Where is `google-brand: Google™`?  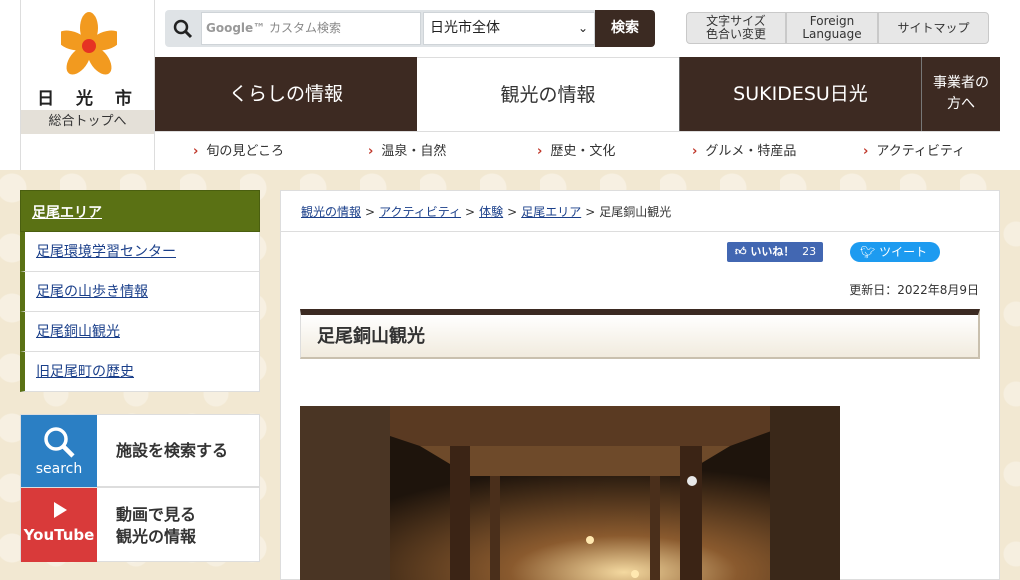 google-brand: Google™ is located at coordinates (236, 28).